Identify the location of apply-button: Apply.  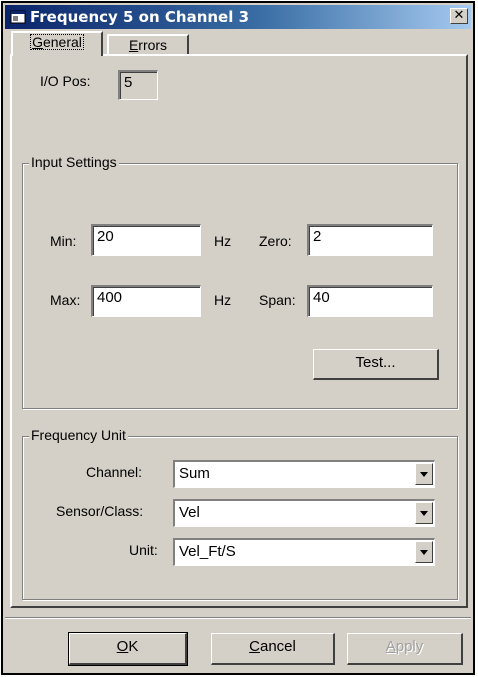
(405, 649).